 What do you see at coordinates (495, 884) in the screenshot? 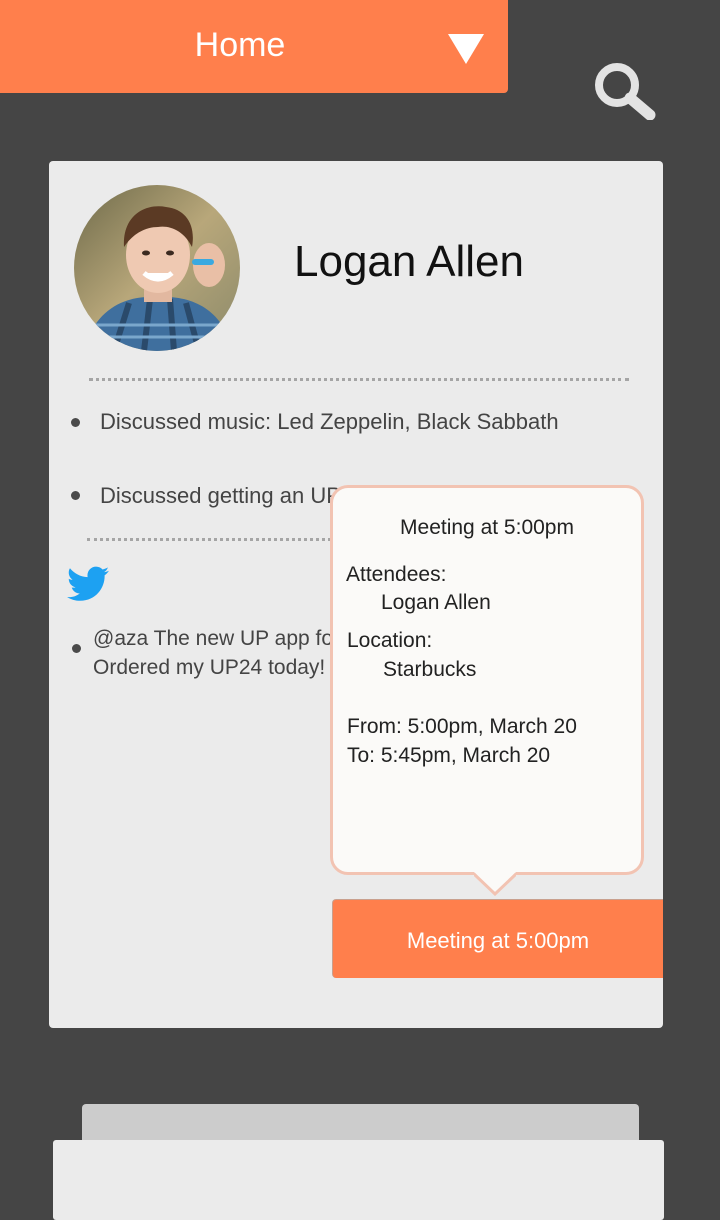
I see `popup-pointer` at bounding box center [495, 884].